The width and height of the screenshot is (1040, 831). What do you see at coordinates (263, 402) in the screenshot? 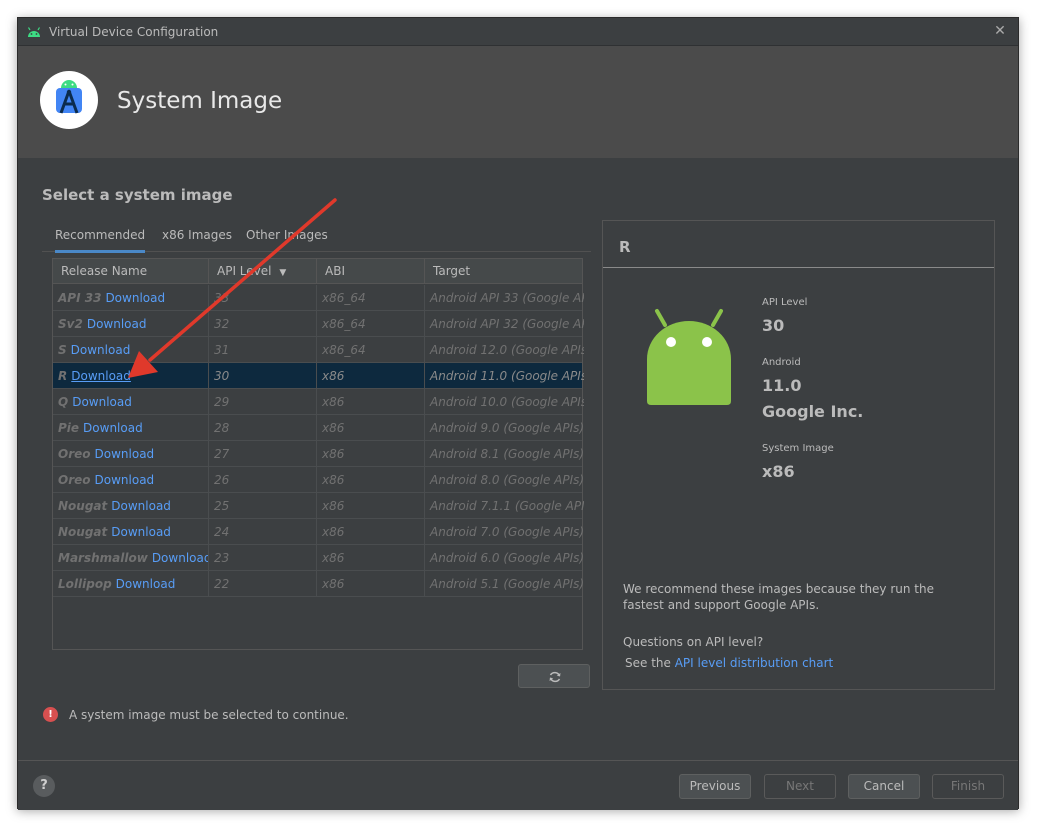
I see `api-level-cell: 29` at bounding box center [263, 402].